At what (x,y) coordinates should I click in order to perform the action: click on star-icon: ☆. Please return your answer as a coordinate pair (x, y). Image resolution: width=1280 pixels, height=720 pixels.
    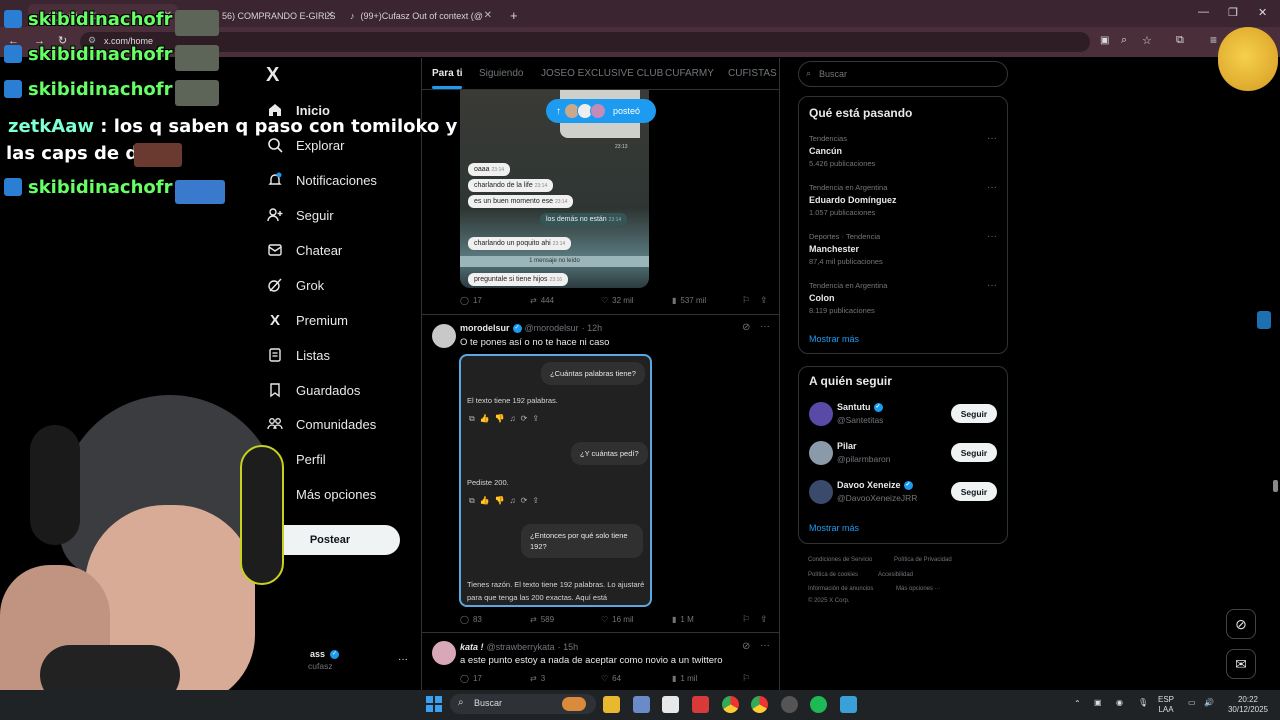
    Looking at the image, I should click on (1147, 40).